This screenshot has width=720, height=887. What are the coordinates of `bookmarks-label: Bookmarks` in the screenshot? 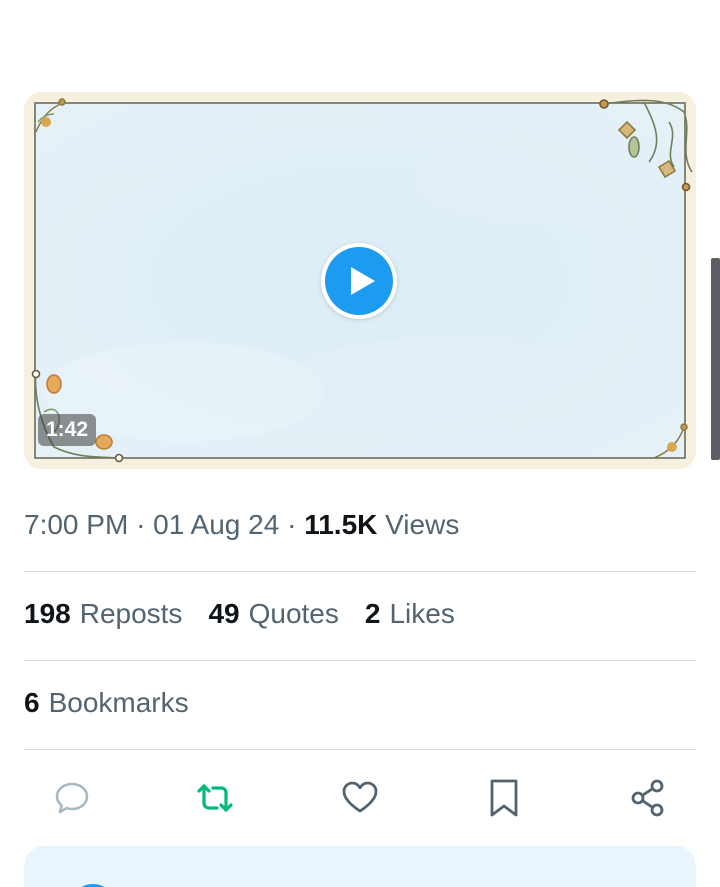 It's located at (118, 702).